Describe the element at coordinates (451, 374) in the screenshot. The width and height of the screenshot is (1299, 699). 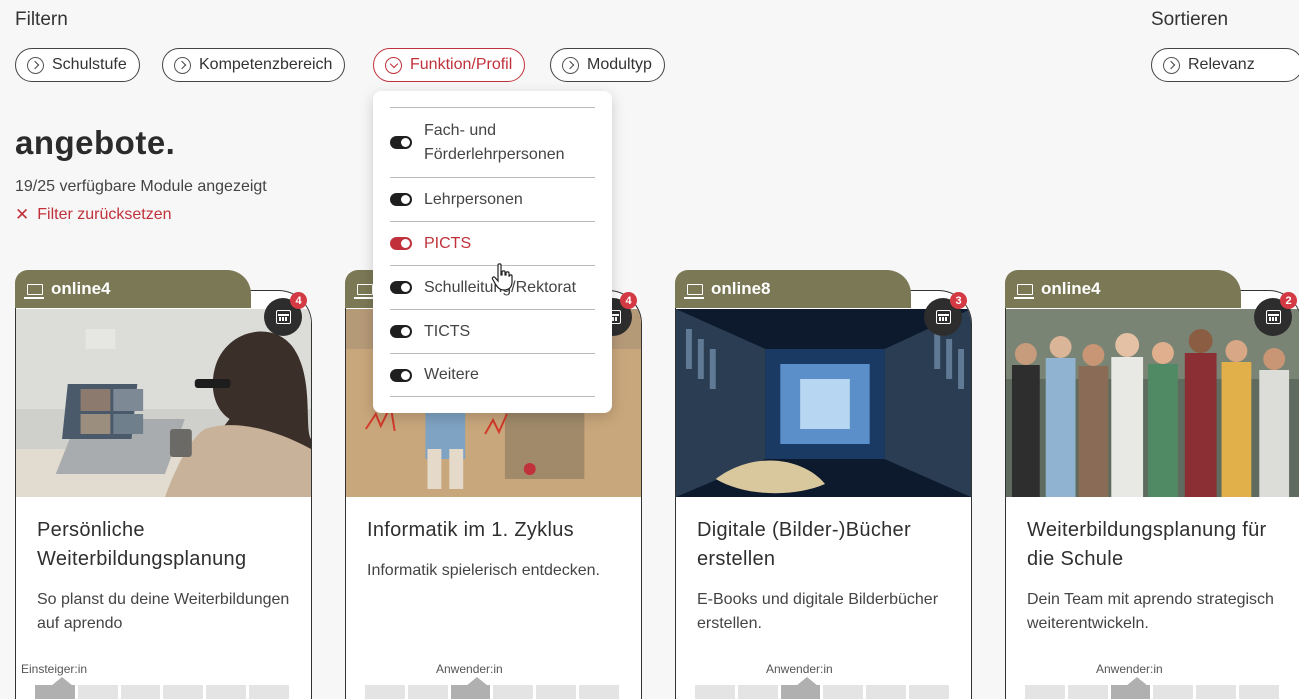
I see `dropdown-item-label: Weitere` at that location.